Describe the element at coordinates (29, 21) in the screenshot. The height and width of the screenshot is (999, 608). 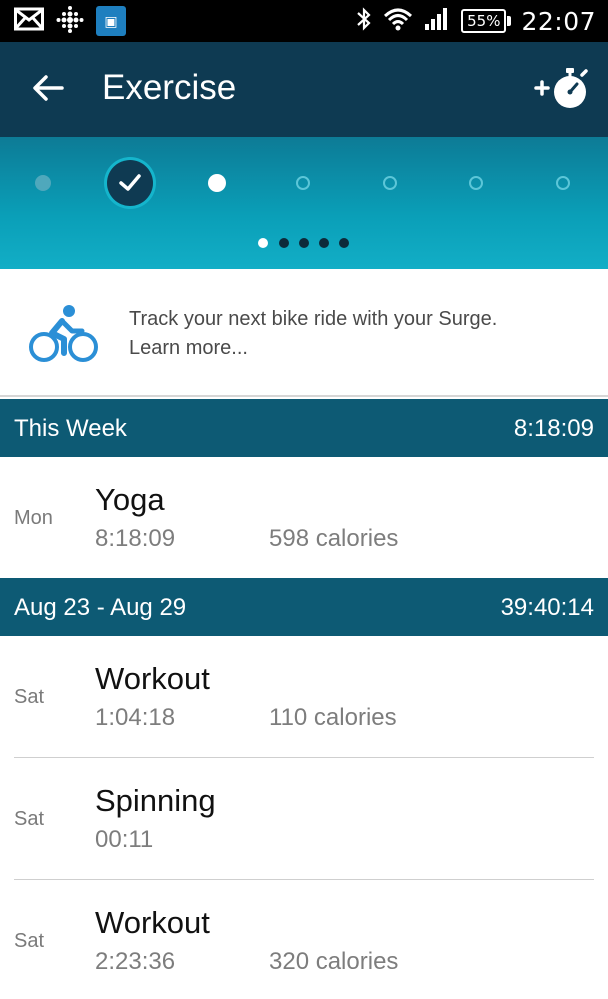
I see `mail-icon` at that location.